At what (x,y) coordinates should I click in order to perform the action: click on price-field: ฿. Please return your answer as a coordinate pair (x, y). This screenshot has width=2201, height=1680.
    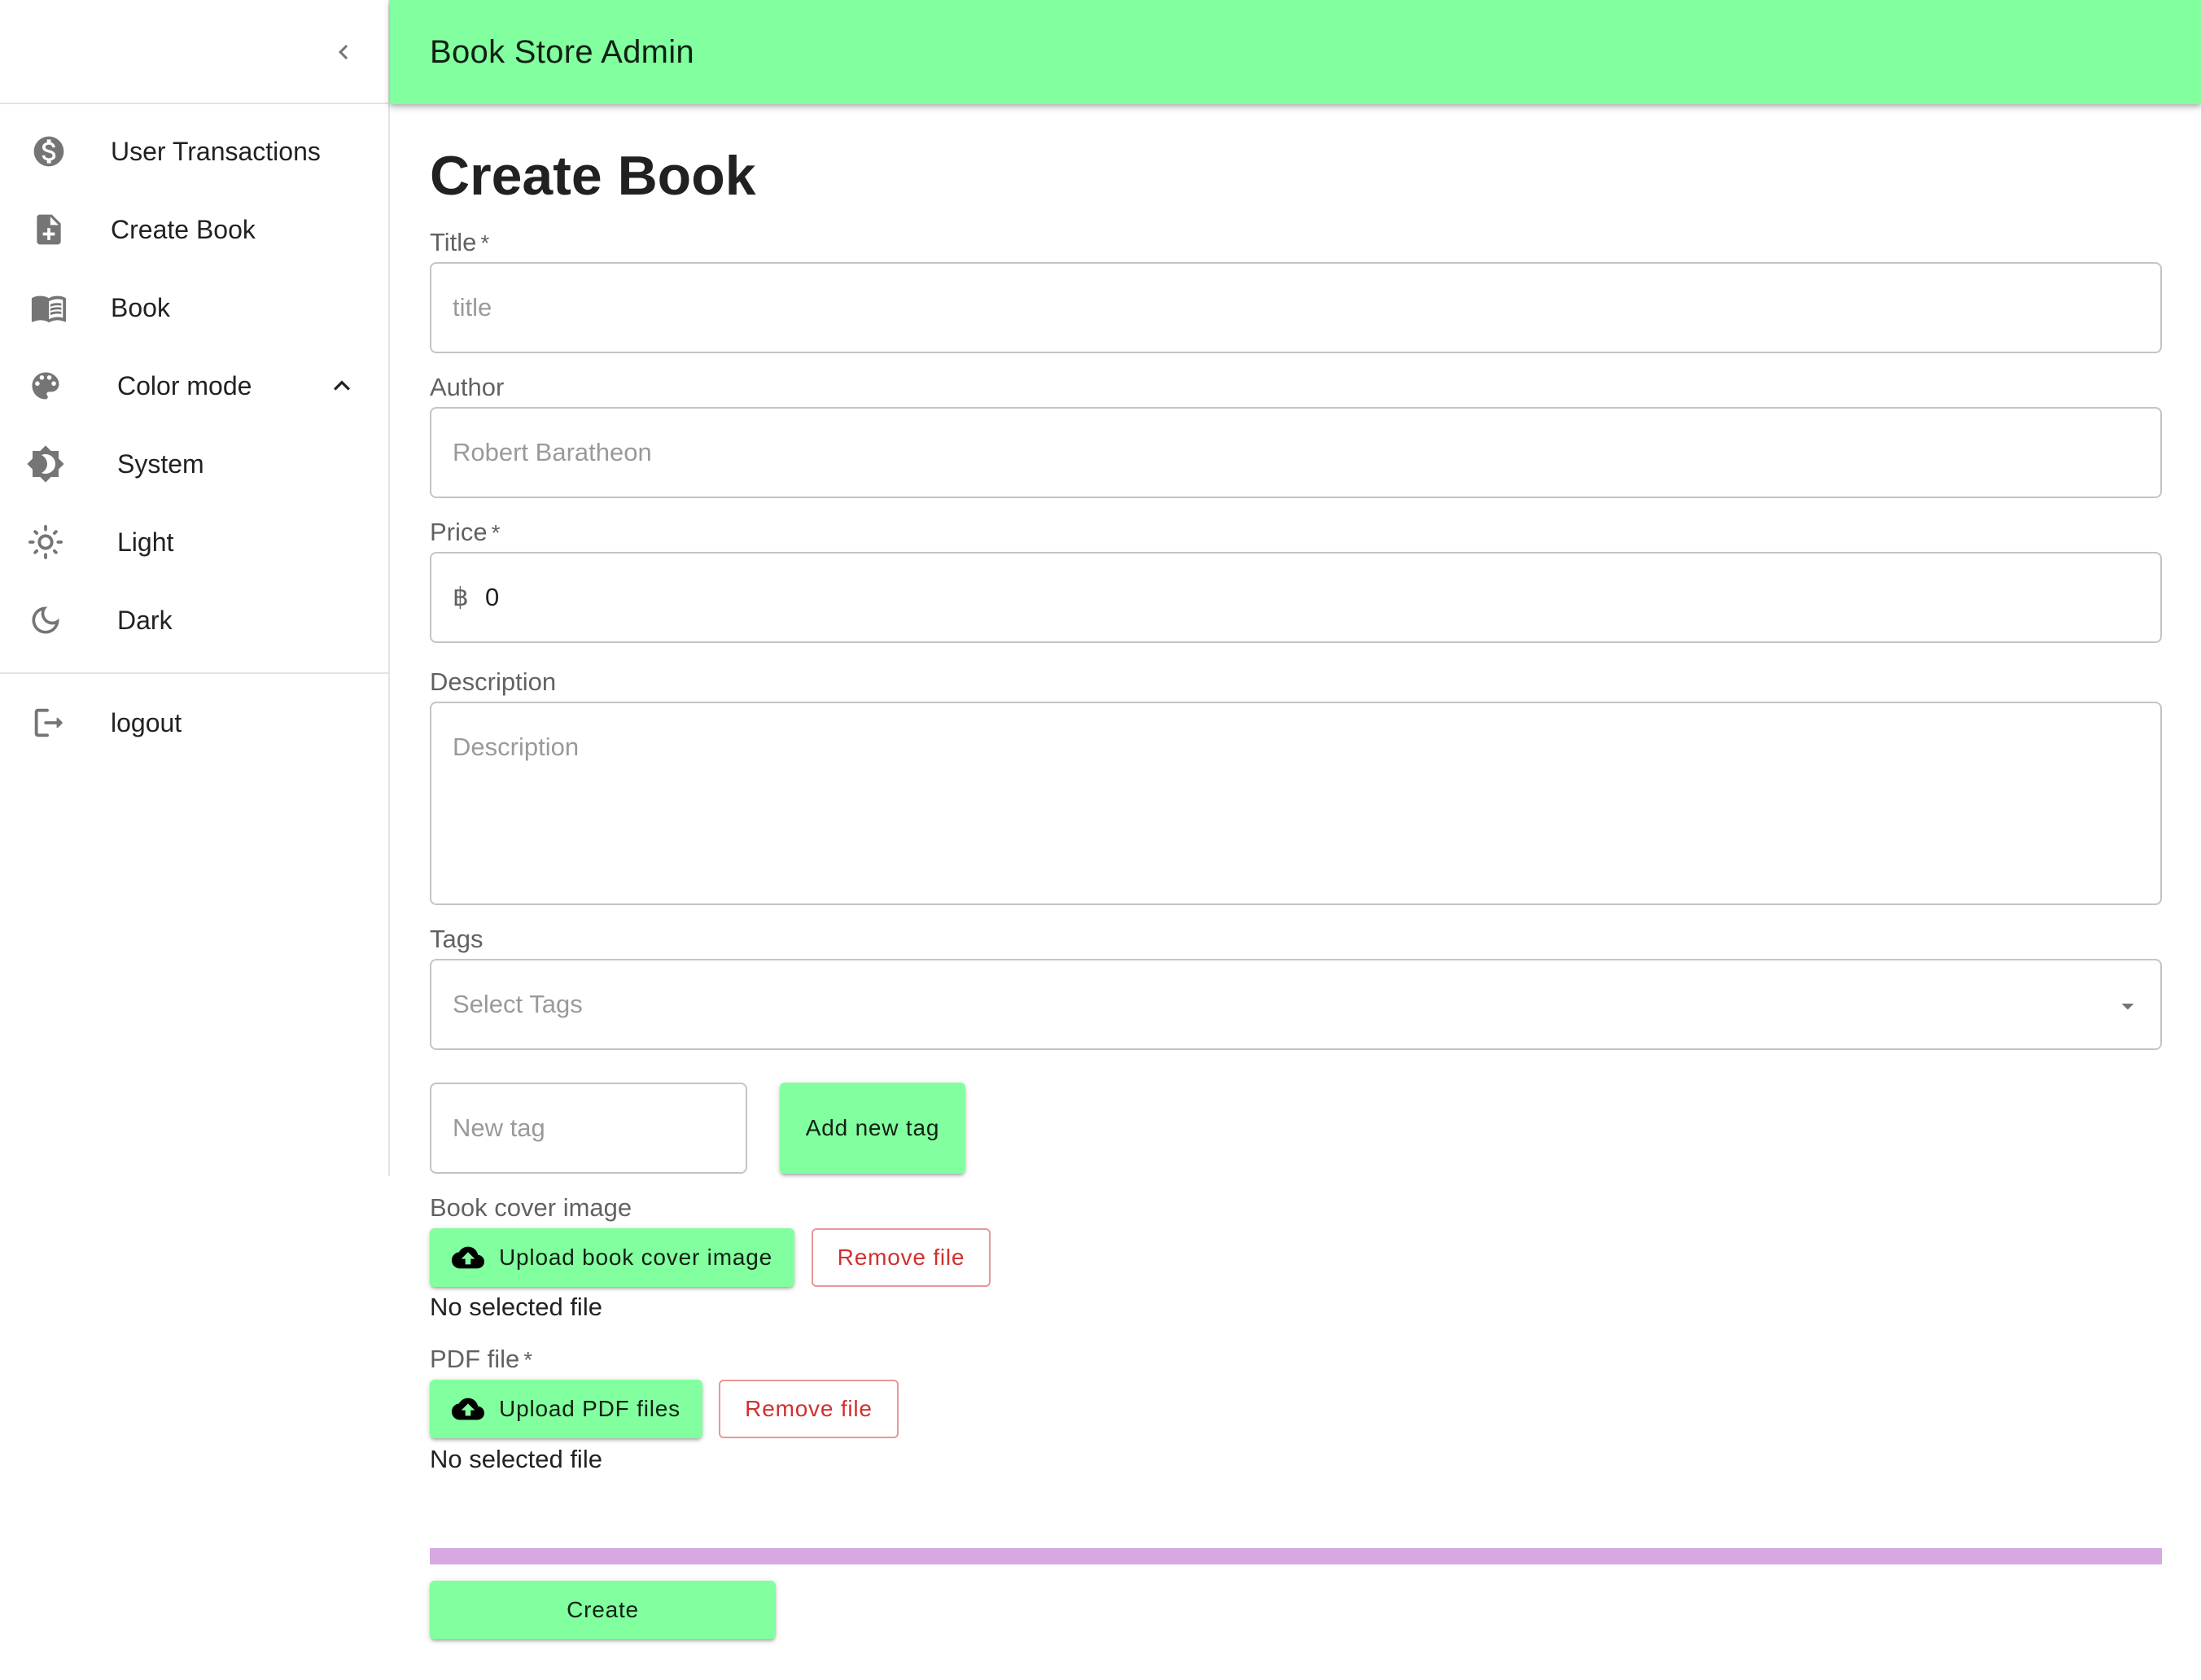
    Looking at the image, I should click on (1296, 598).